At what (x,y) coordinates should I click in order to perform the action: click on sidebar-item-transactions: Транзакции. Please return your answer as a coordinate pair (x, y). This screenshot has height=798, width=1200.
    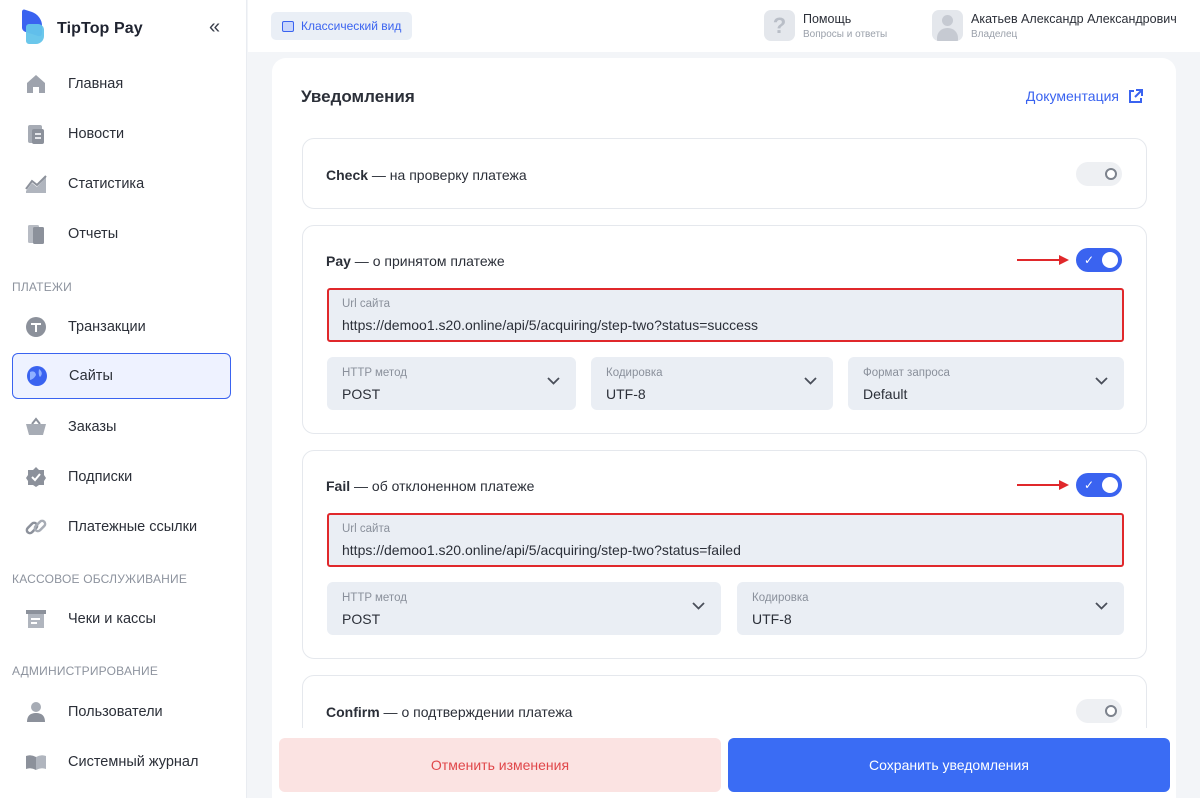
    Looking at the image, I should click on (121, 327).